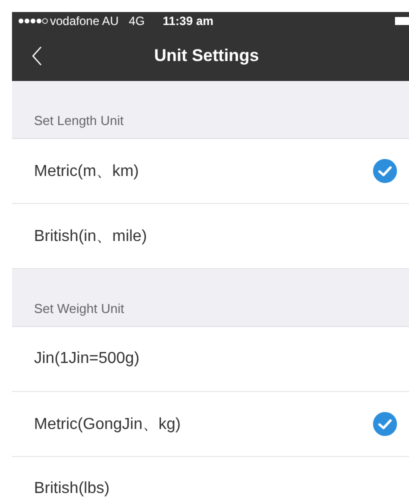 This screenshot has height=502, width=409. What do you see at coordinates (87, 172) in the screenshot?
I see `option-label: Metric(m、km)` at bounding box center [87, 172].